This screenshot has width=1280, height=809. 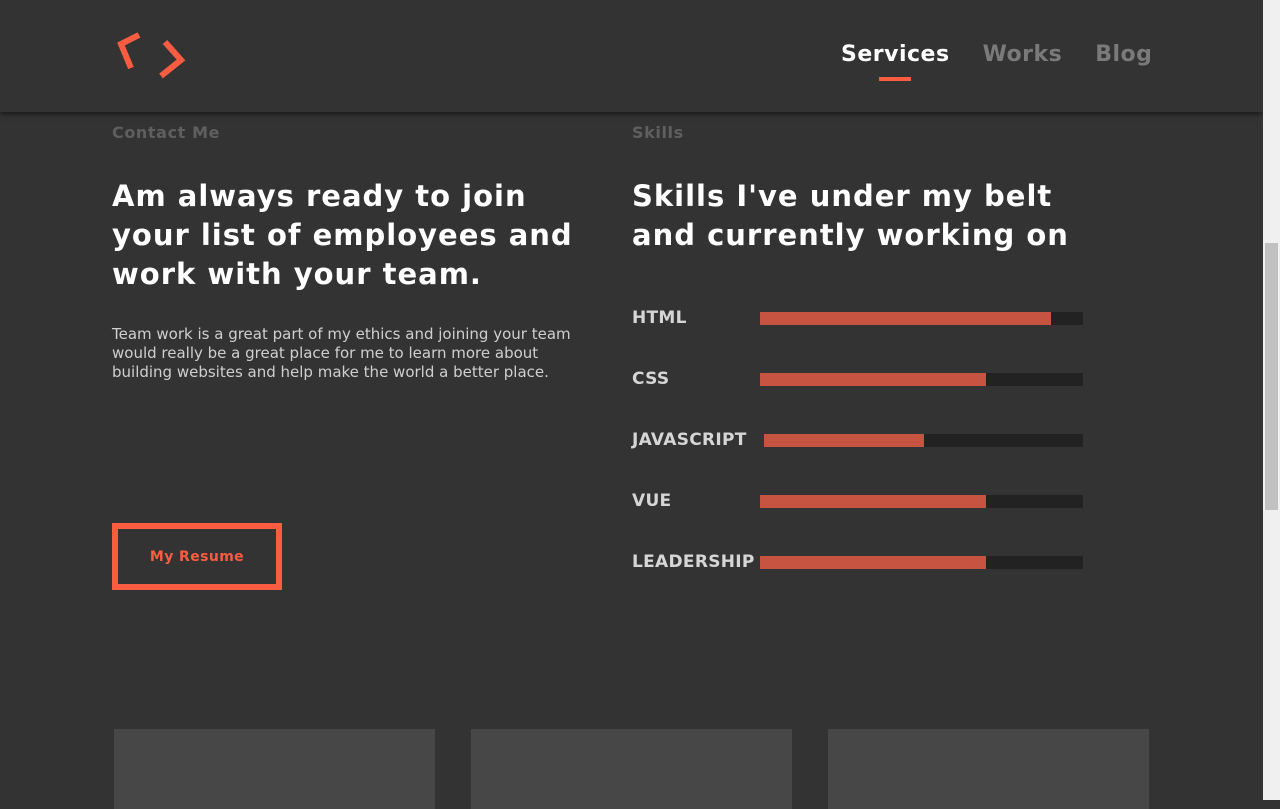 I want to click on vertical-scrollbar, so click(x=1271, y=400).